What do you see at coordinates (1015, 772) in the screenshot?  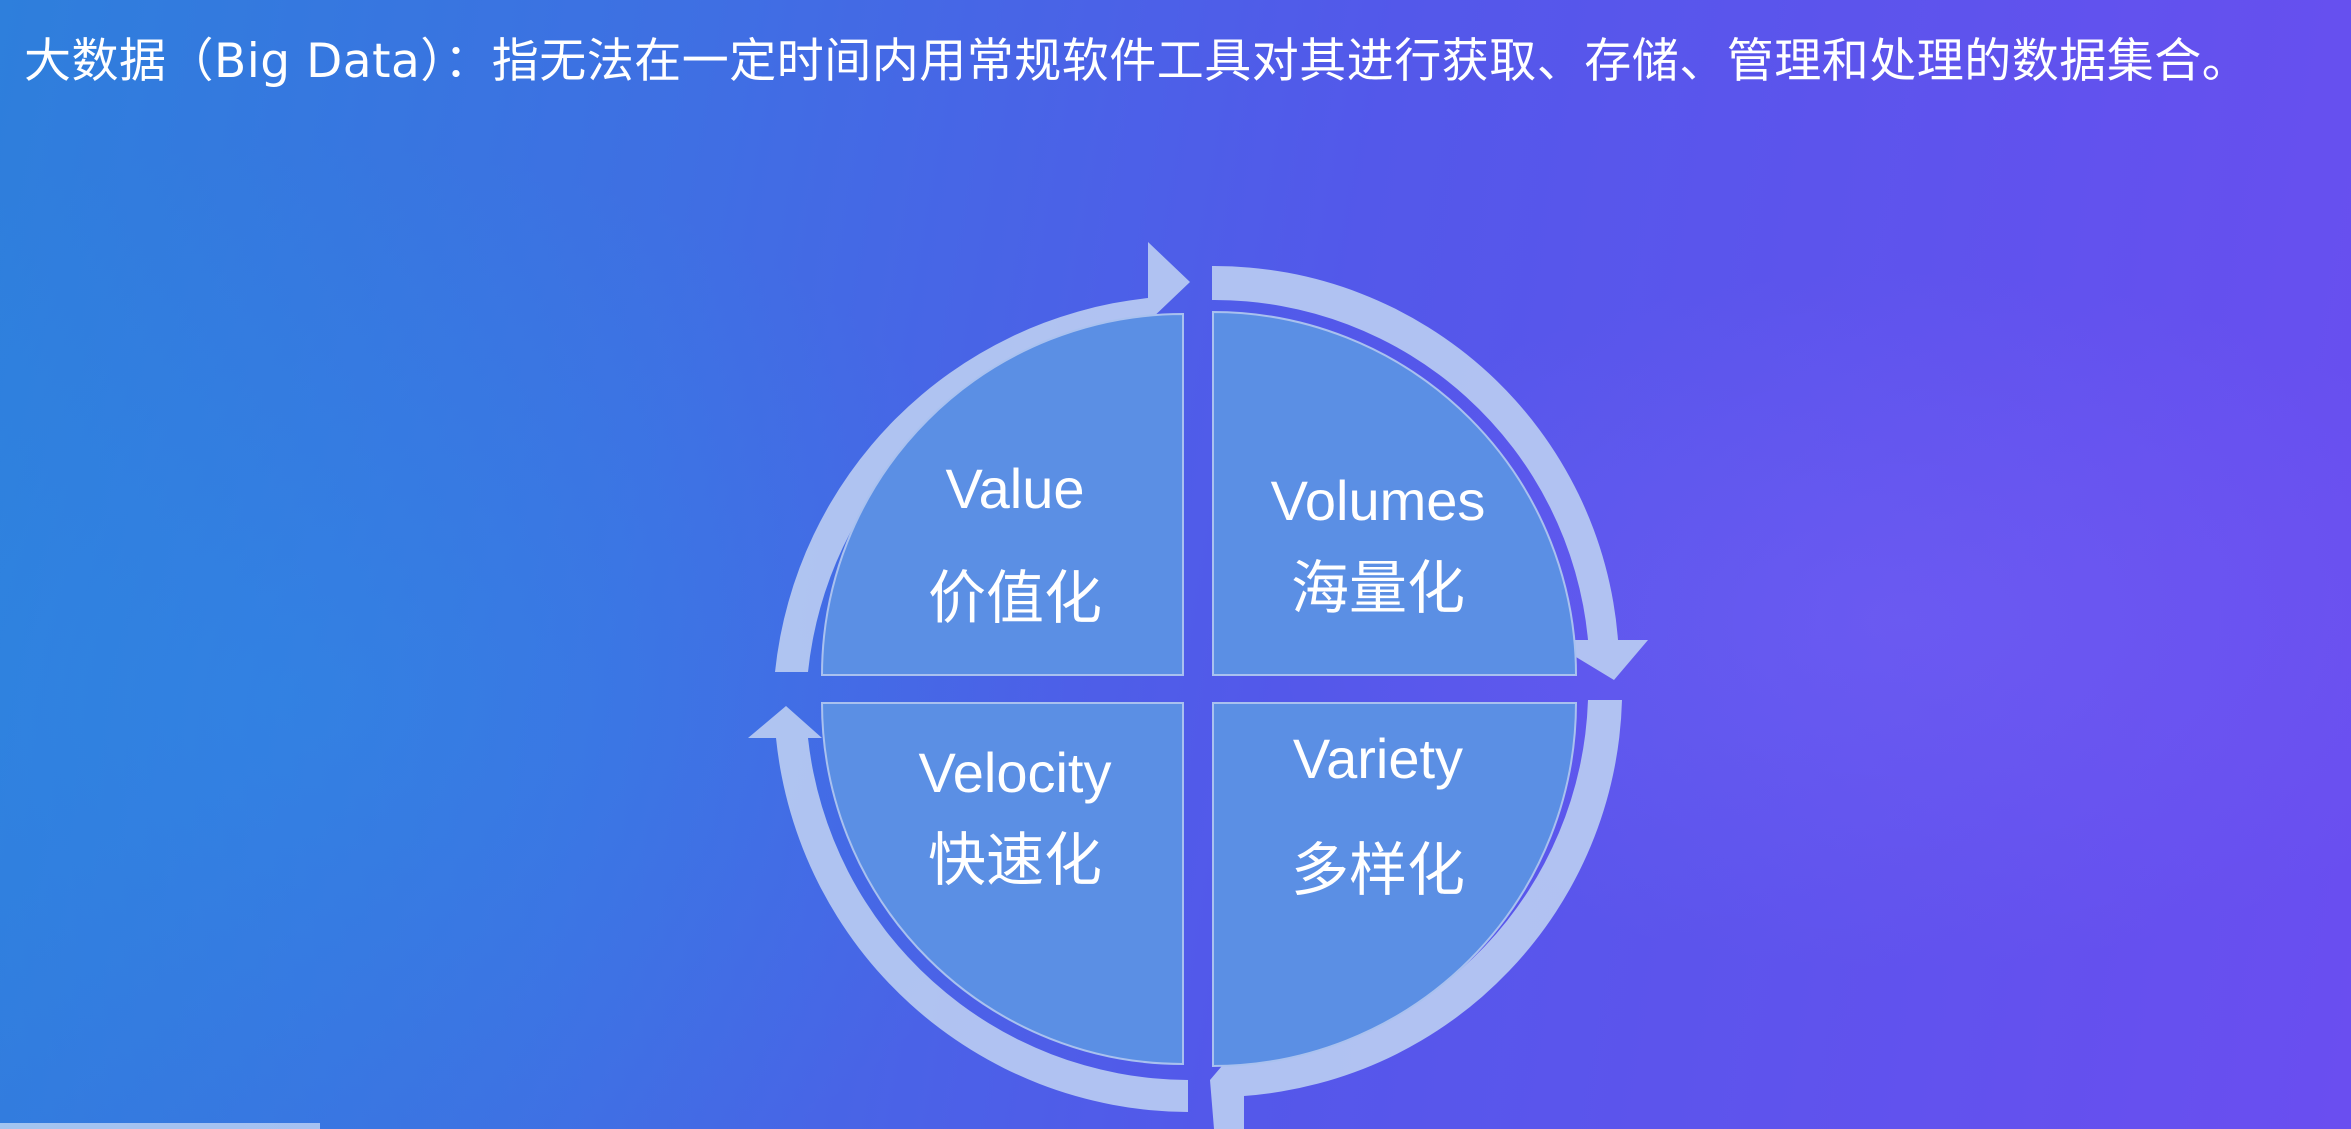 I see `label-velocity-en: Velocity` at bounding box center [1015, 772].